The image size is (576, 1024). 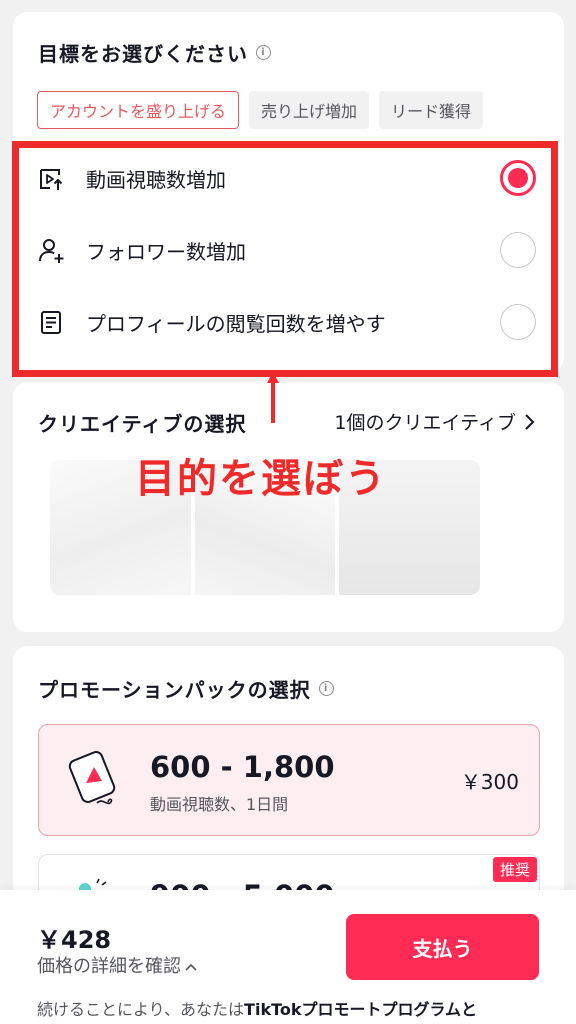 I want to click on goal-title: 目標をお選びください, so click(x=143, y=54).